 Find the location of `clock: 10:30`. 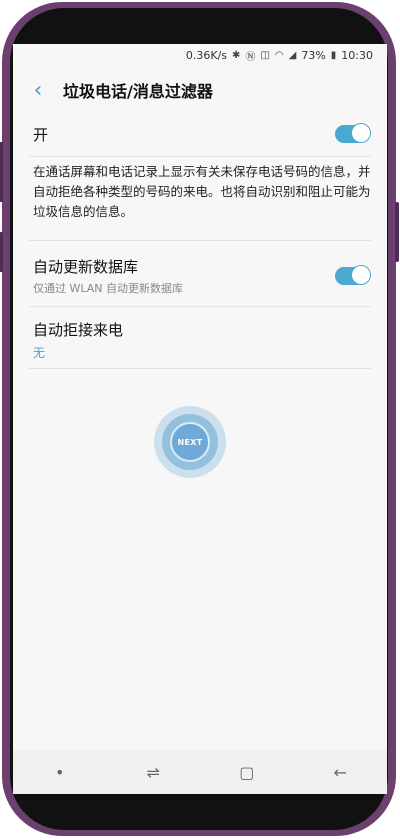

clock: 10:30 is located at coordinates (357, 55).